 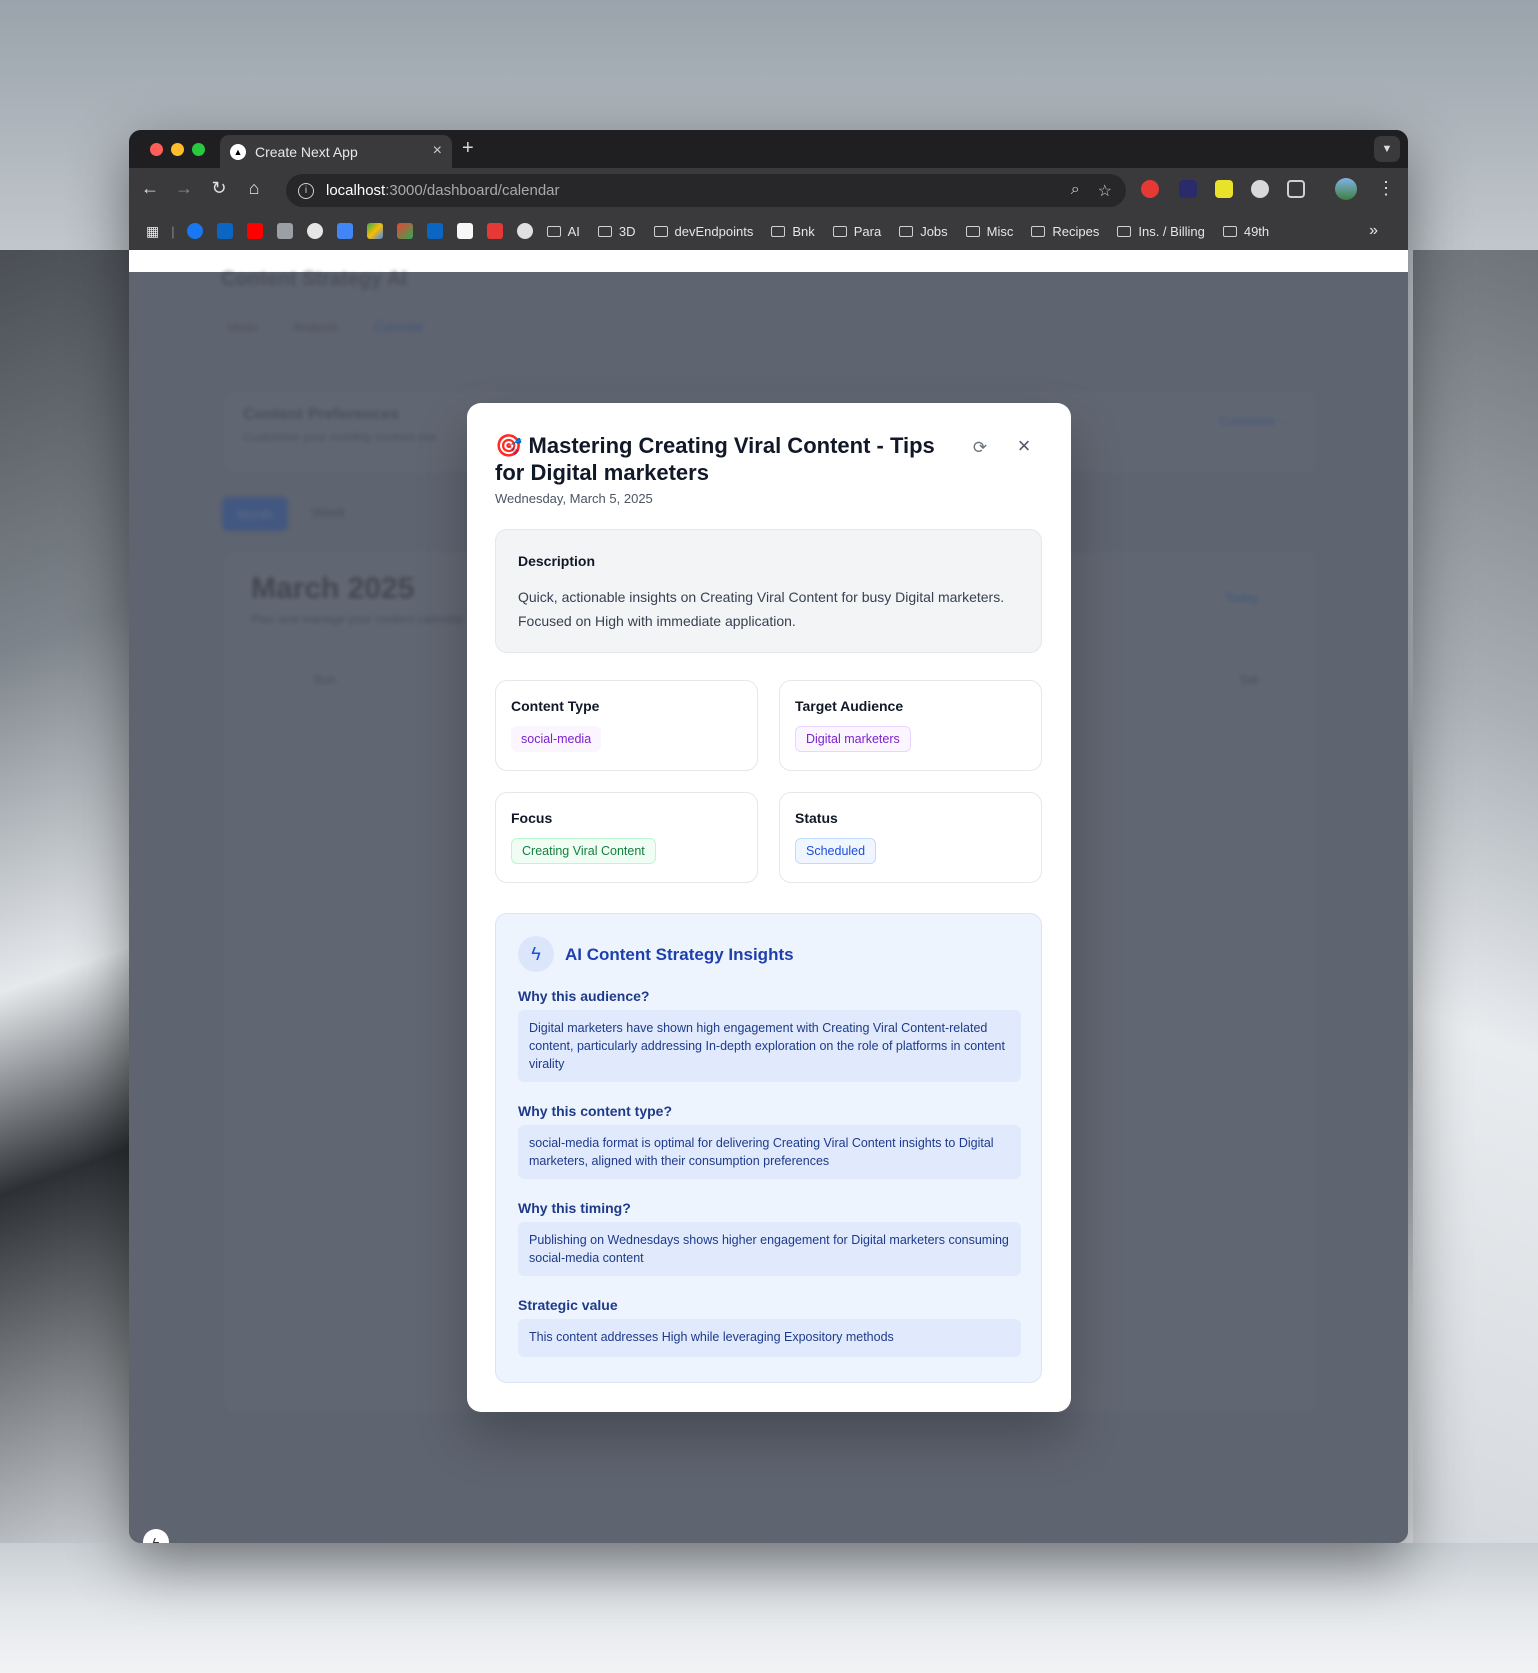 I want to click on extension-red-icon, so click(x=1150, y=189).